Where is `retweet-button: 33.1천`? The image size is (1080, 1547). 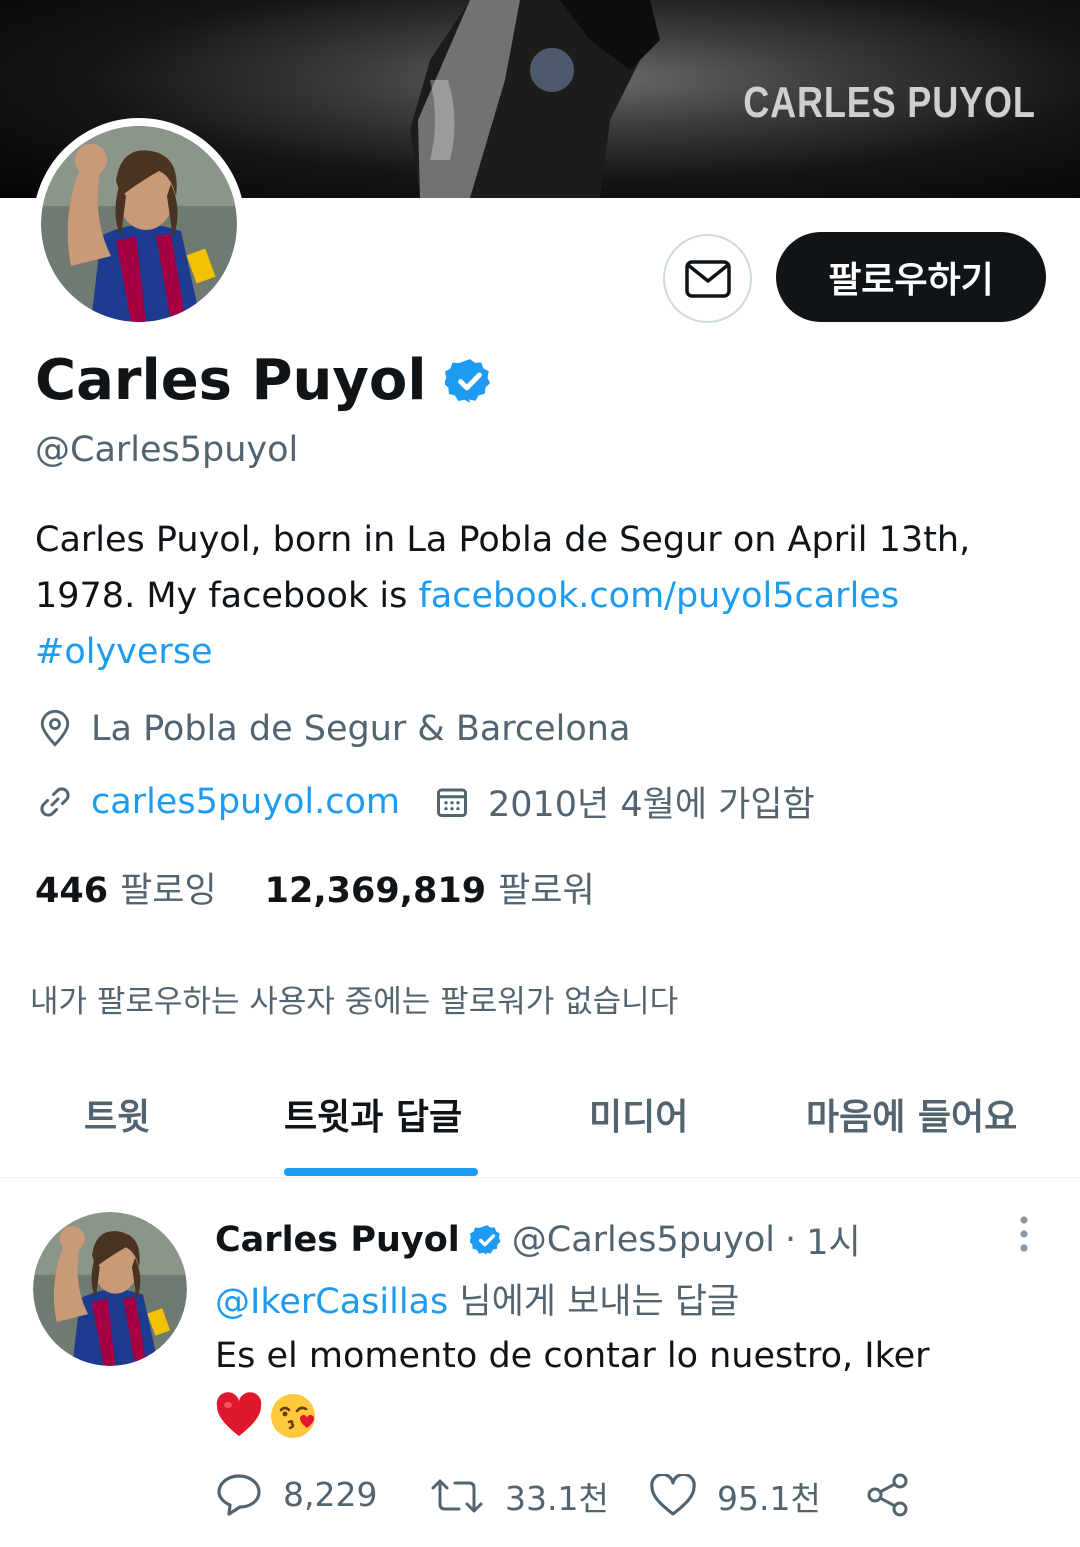
retweet-button: 33.1천 is located at coordinates (519, 1496).